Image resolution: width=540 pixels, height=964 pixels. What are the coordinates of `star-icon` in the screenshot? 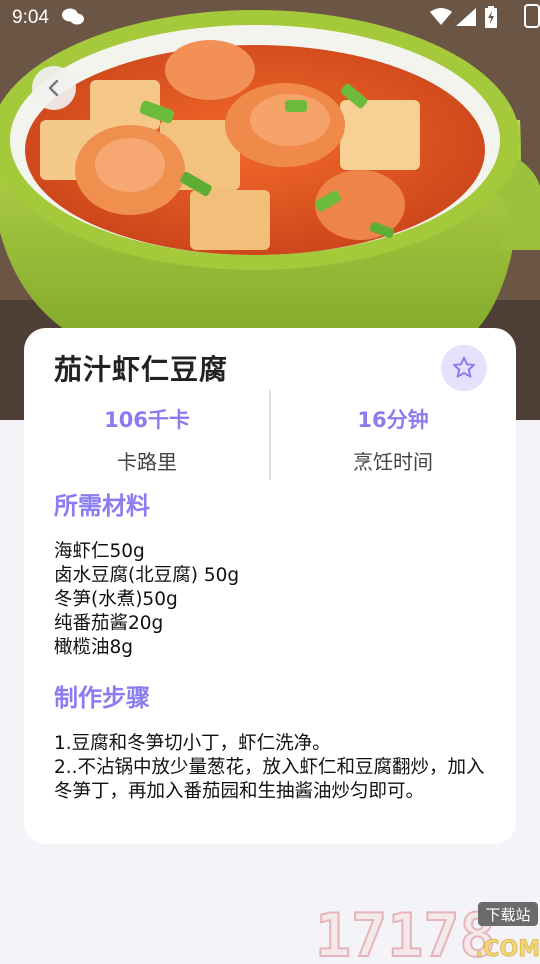 It's located at (464, 367).